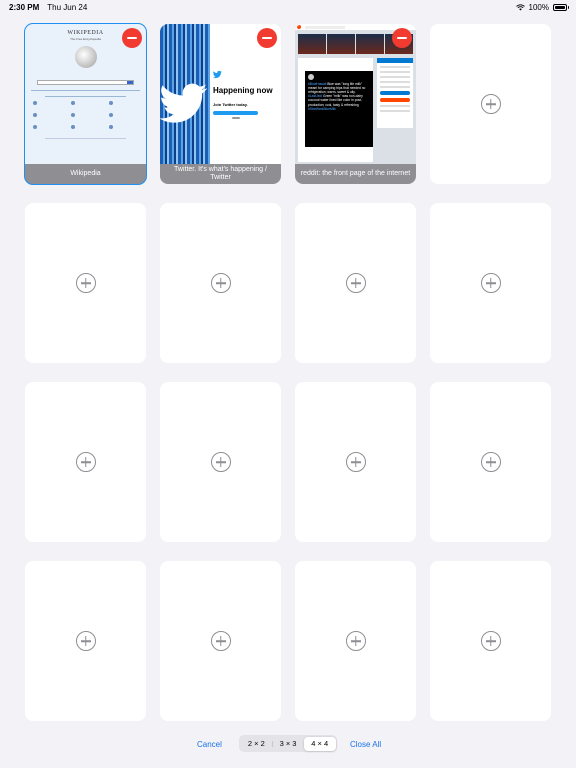 The width and height of the screenshot is (576, 768). What do you see at coordinates (236, 118) in the screenshot?
I see `twitter-login-pill` at bounding box center [236, 118].